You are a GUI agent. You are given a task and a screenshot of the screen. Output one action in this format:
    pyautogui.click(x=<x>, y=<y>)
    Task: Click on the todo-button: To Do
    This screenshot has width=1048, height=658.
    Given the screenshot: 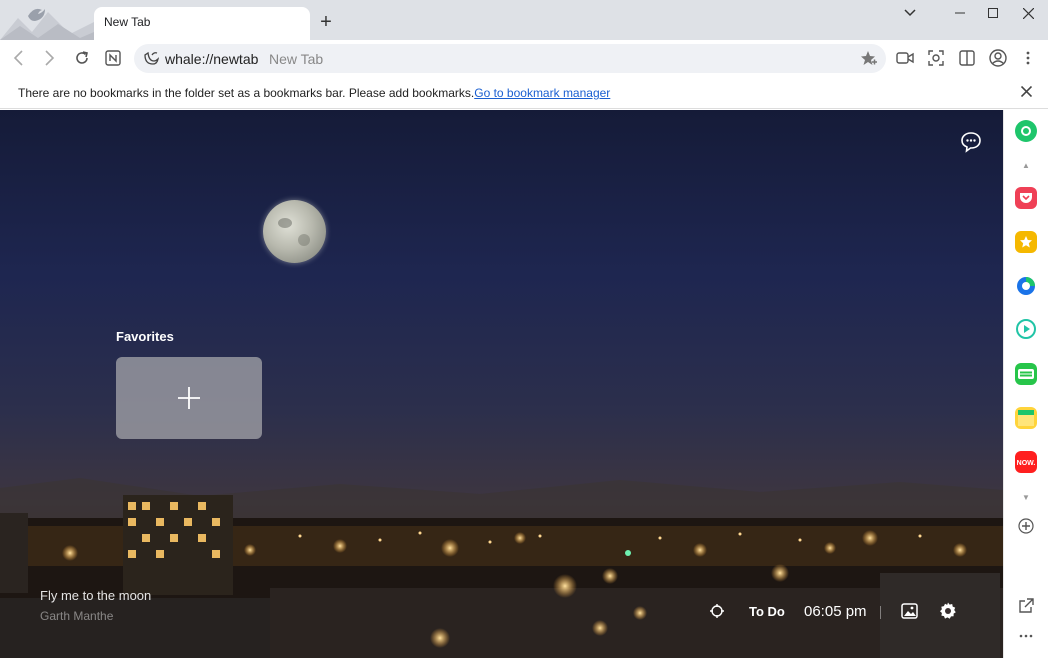 What is the action you would take?
    pyautogui.click(x=767, y=611)
    